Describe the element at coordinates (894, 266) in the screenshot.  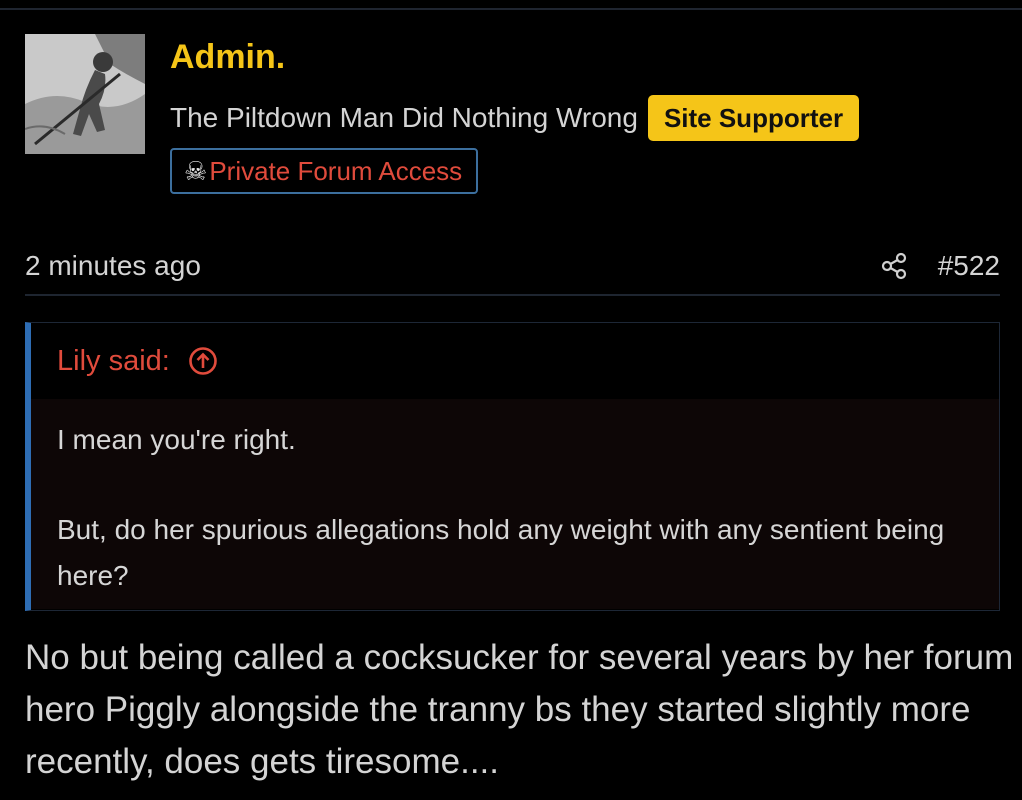
I see `share-icon` at that location.